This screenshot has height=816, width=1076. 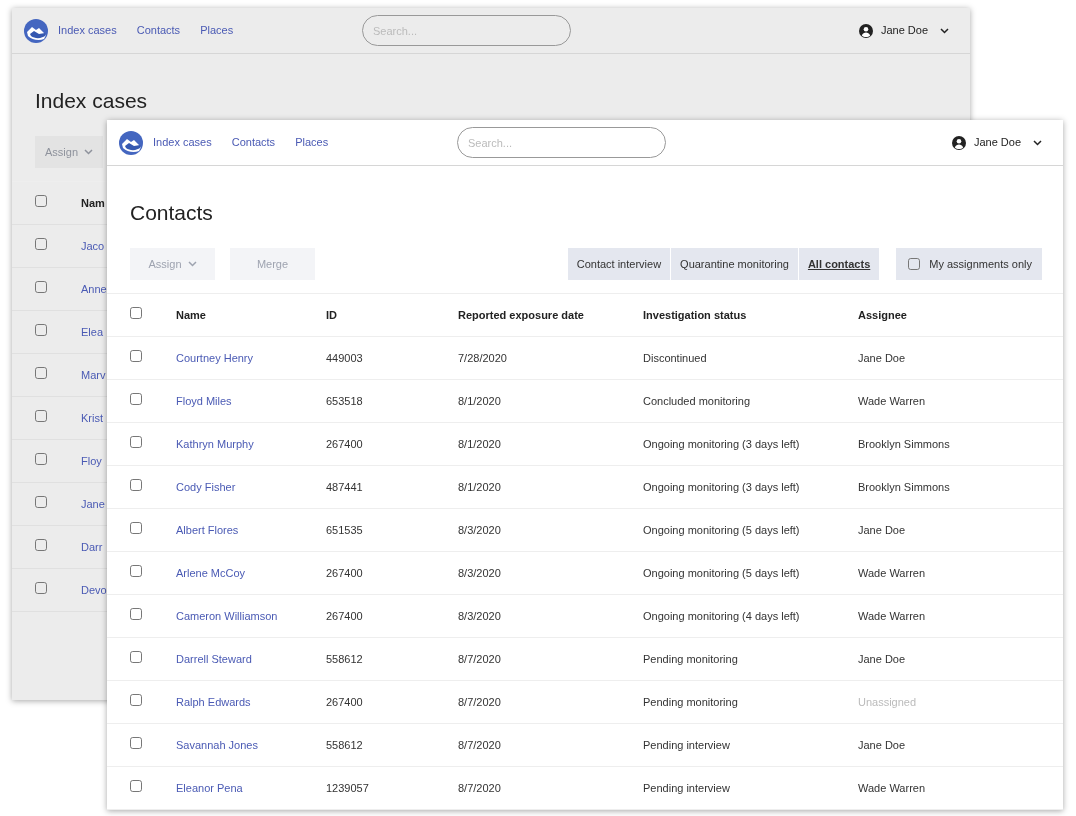 I want to click on table-cell: Pending interview, so click(x=686, y=744).